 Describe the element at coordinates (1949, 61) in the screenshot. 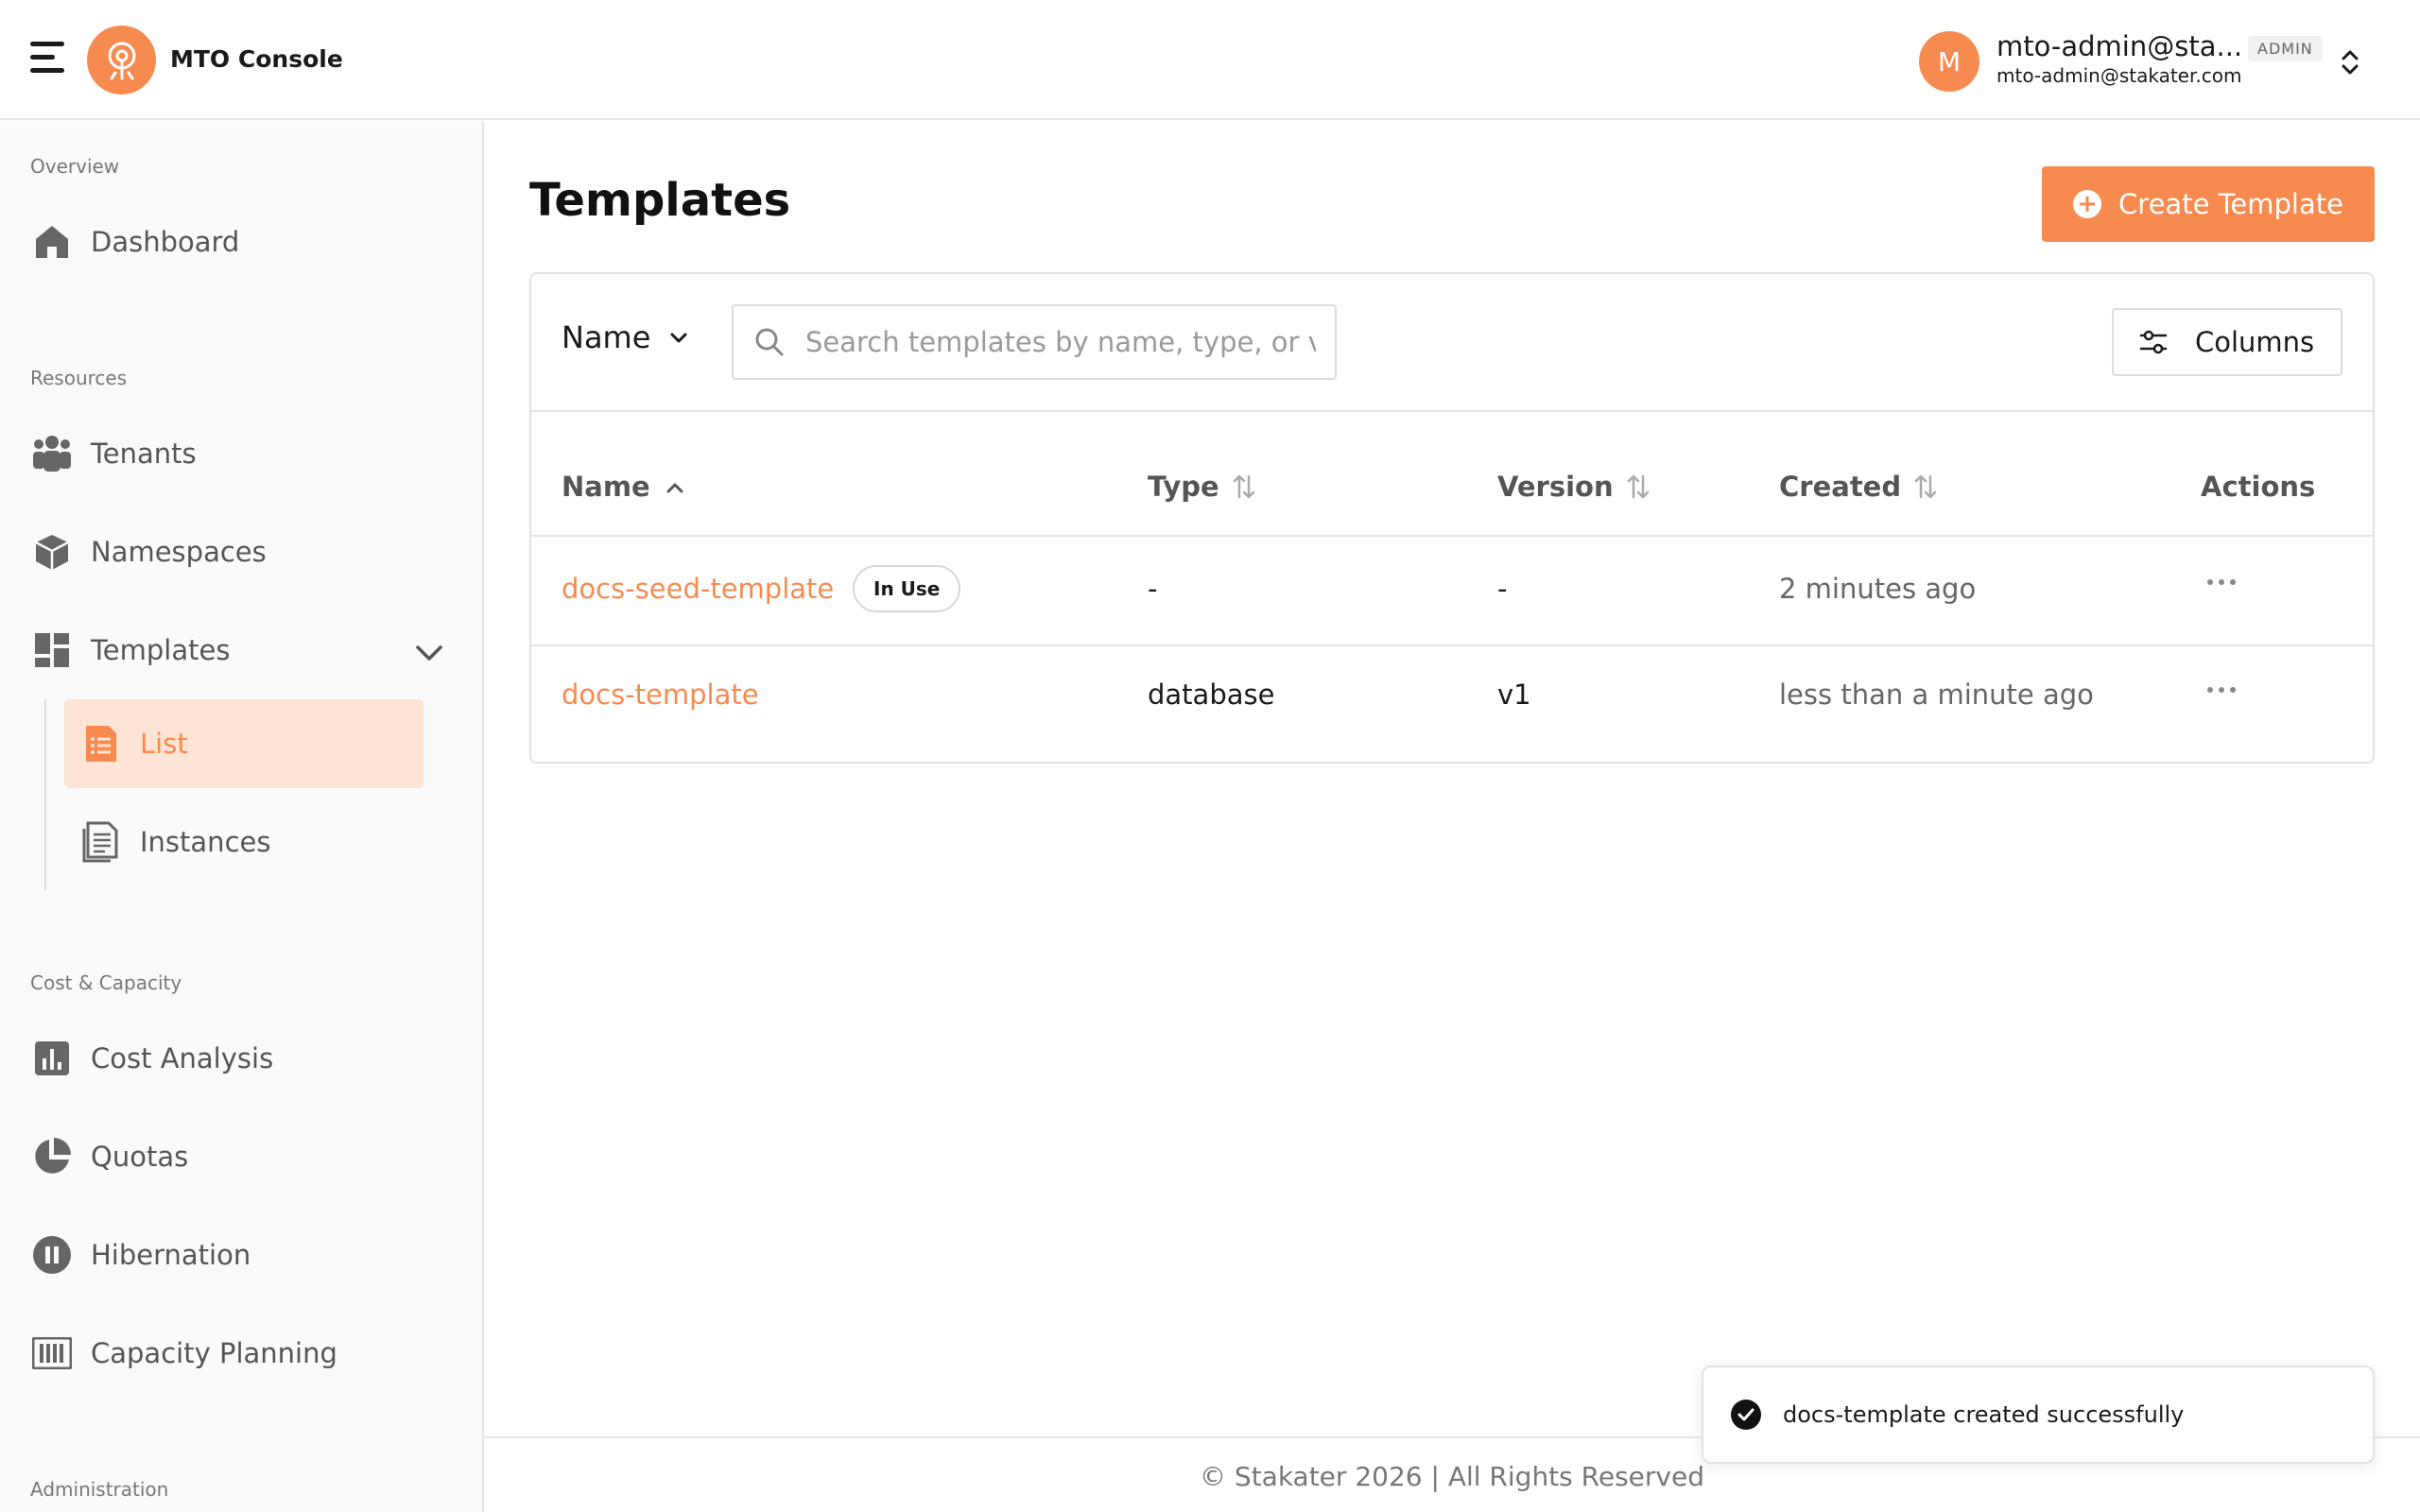

I see `avatar: M` at that location.